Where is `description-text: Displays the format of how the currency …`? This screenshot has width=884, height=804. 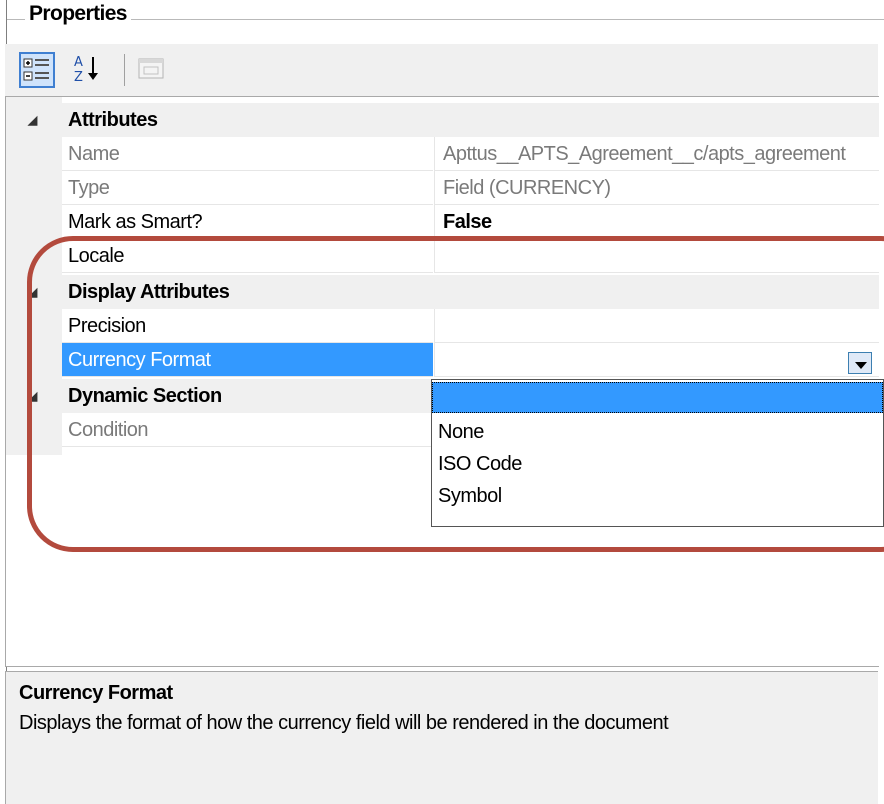
description-text: Displays the format of how the currency … is located at coordinates (344, 723).